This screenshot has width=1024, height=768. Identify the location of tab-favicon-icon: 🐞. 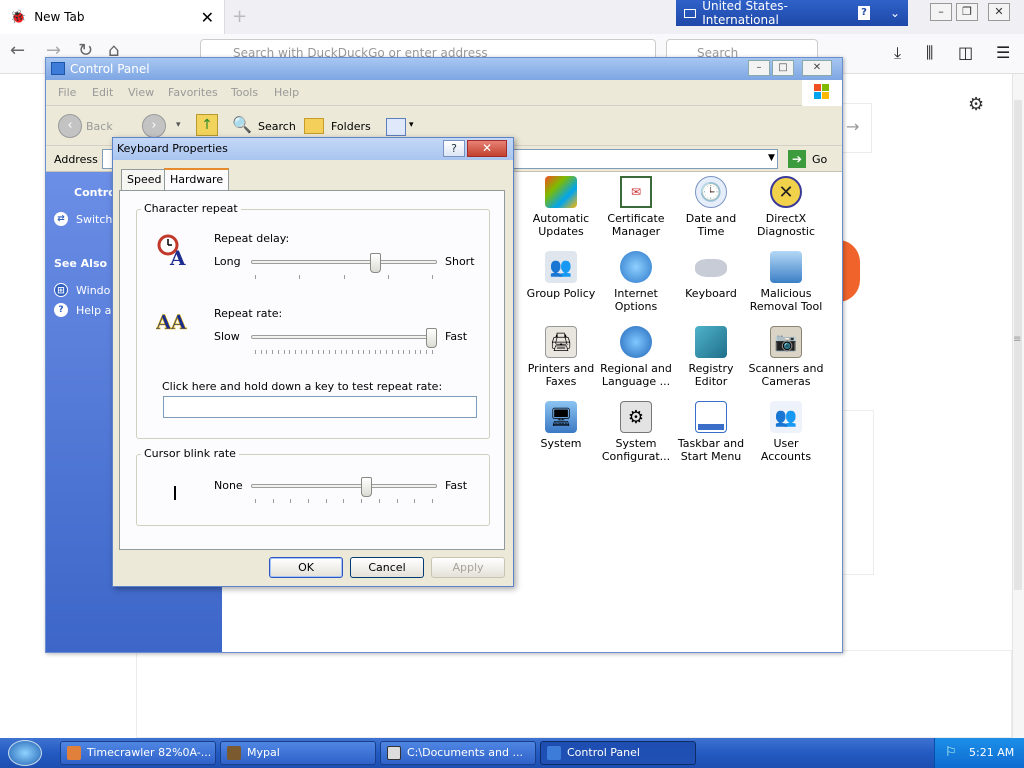
(18, 17).